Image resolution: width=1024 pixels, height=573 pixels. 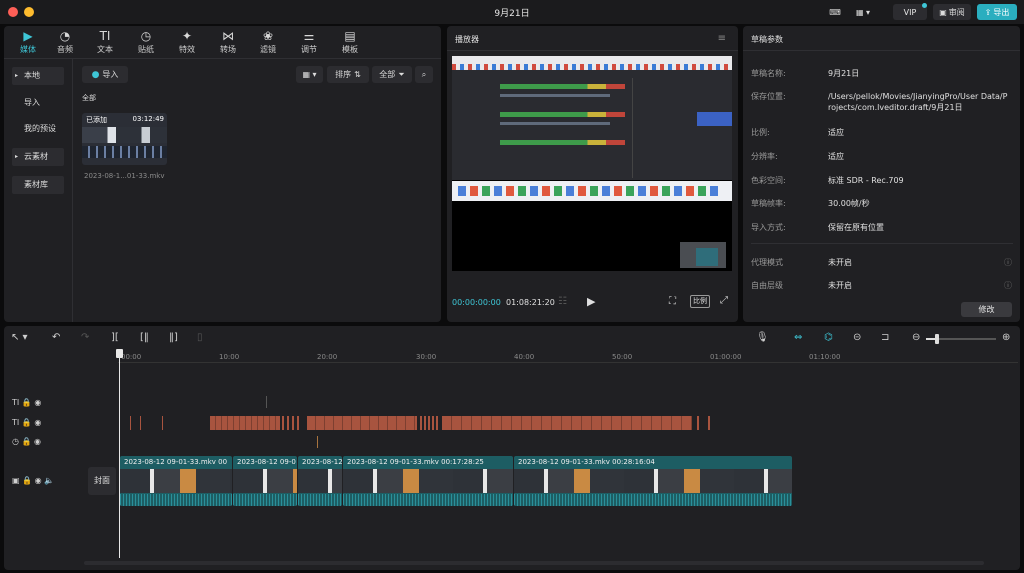 What do you see at coordinates (653, 481) in the screenshot?
I see `video-clip: 2023-08-12 09-01-33.mkv 00:28:16:04` at bounding box center [653, 481].